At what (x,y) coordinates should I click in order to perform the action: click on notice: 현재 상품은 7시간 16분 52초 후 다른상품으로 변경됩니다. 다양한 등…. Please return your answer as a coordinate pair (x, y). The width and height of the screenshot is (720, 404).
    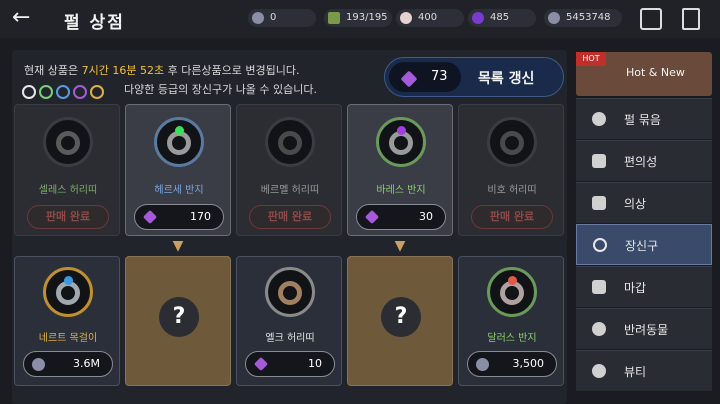
    Looking at the image, I should click on (202, 77).